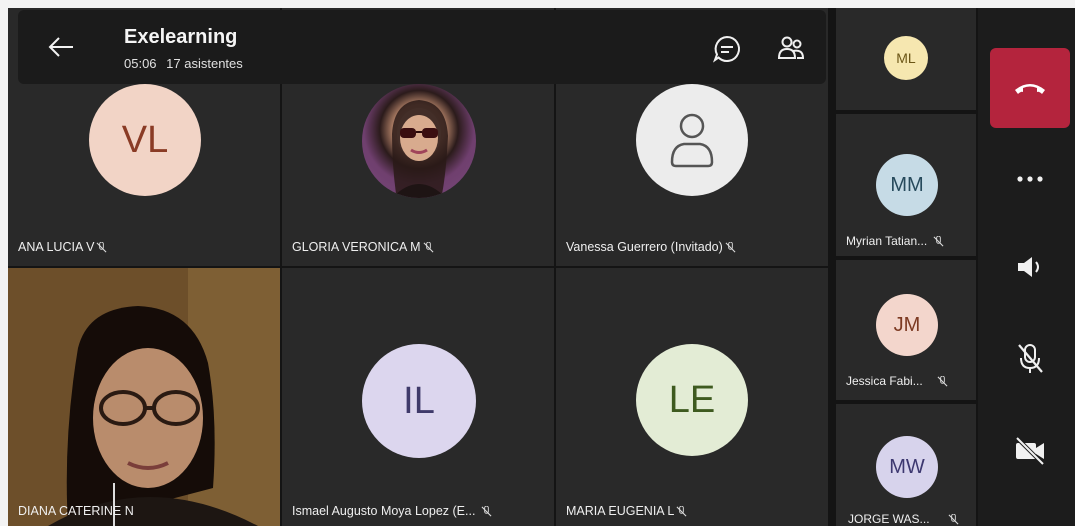 The height and width of the screenshot is (526, 1075). I want to click on camera-toggle-button, so click(1030, 451).